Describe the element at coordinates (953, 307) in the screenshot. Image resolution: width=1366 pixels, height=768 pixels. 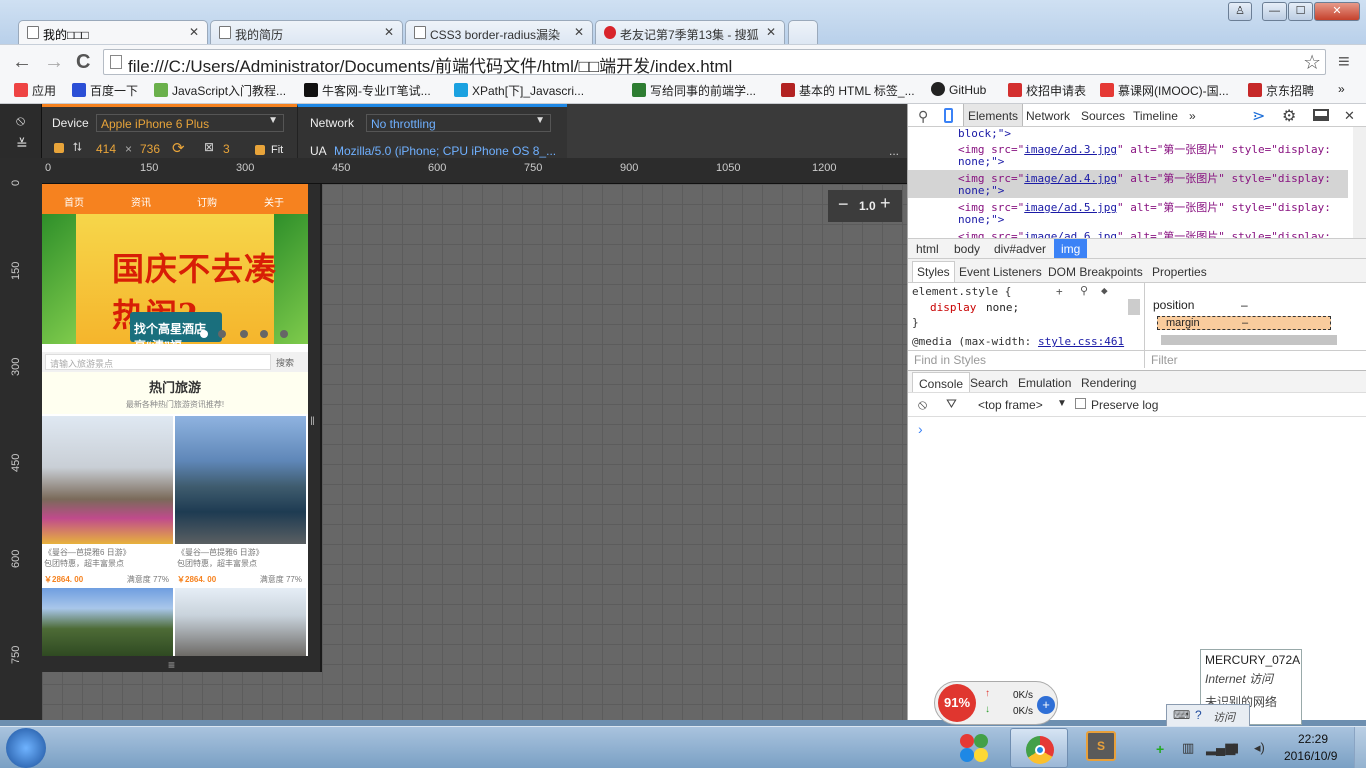
I see `style-prop: display` at that location.